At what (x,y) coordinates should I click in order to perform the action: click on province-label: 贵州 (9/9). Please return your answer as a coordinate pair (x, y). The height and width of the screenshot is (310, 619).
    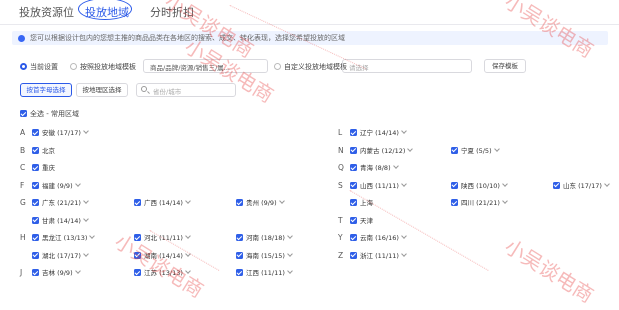
    Looking at the image, I should click on (261, 203).